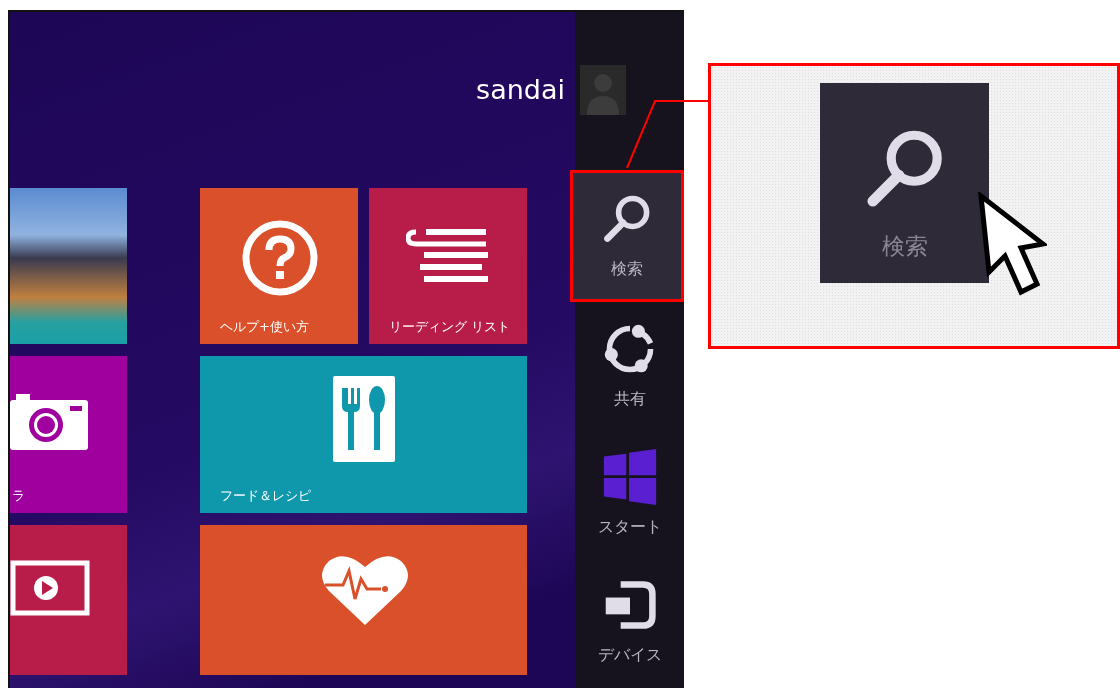  What do you see at coordinates (630, 622) in the screenshot?
I see `charm-button: デバイス` at bounding box center [630, 622].